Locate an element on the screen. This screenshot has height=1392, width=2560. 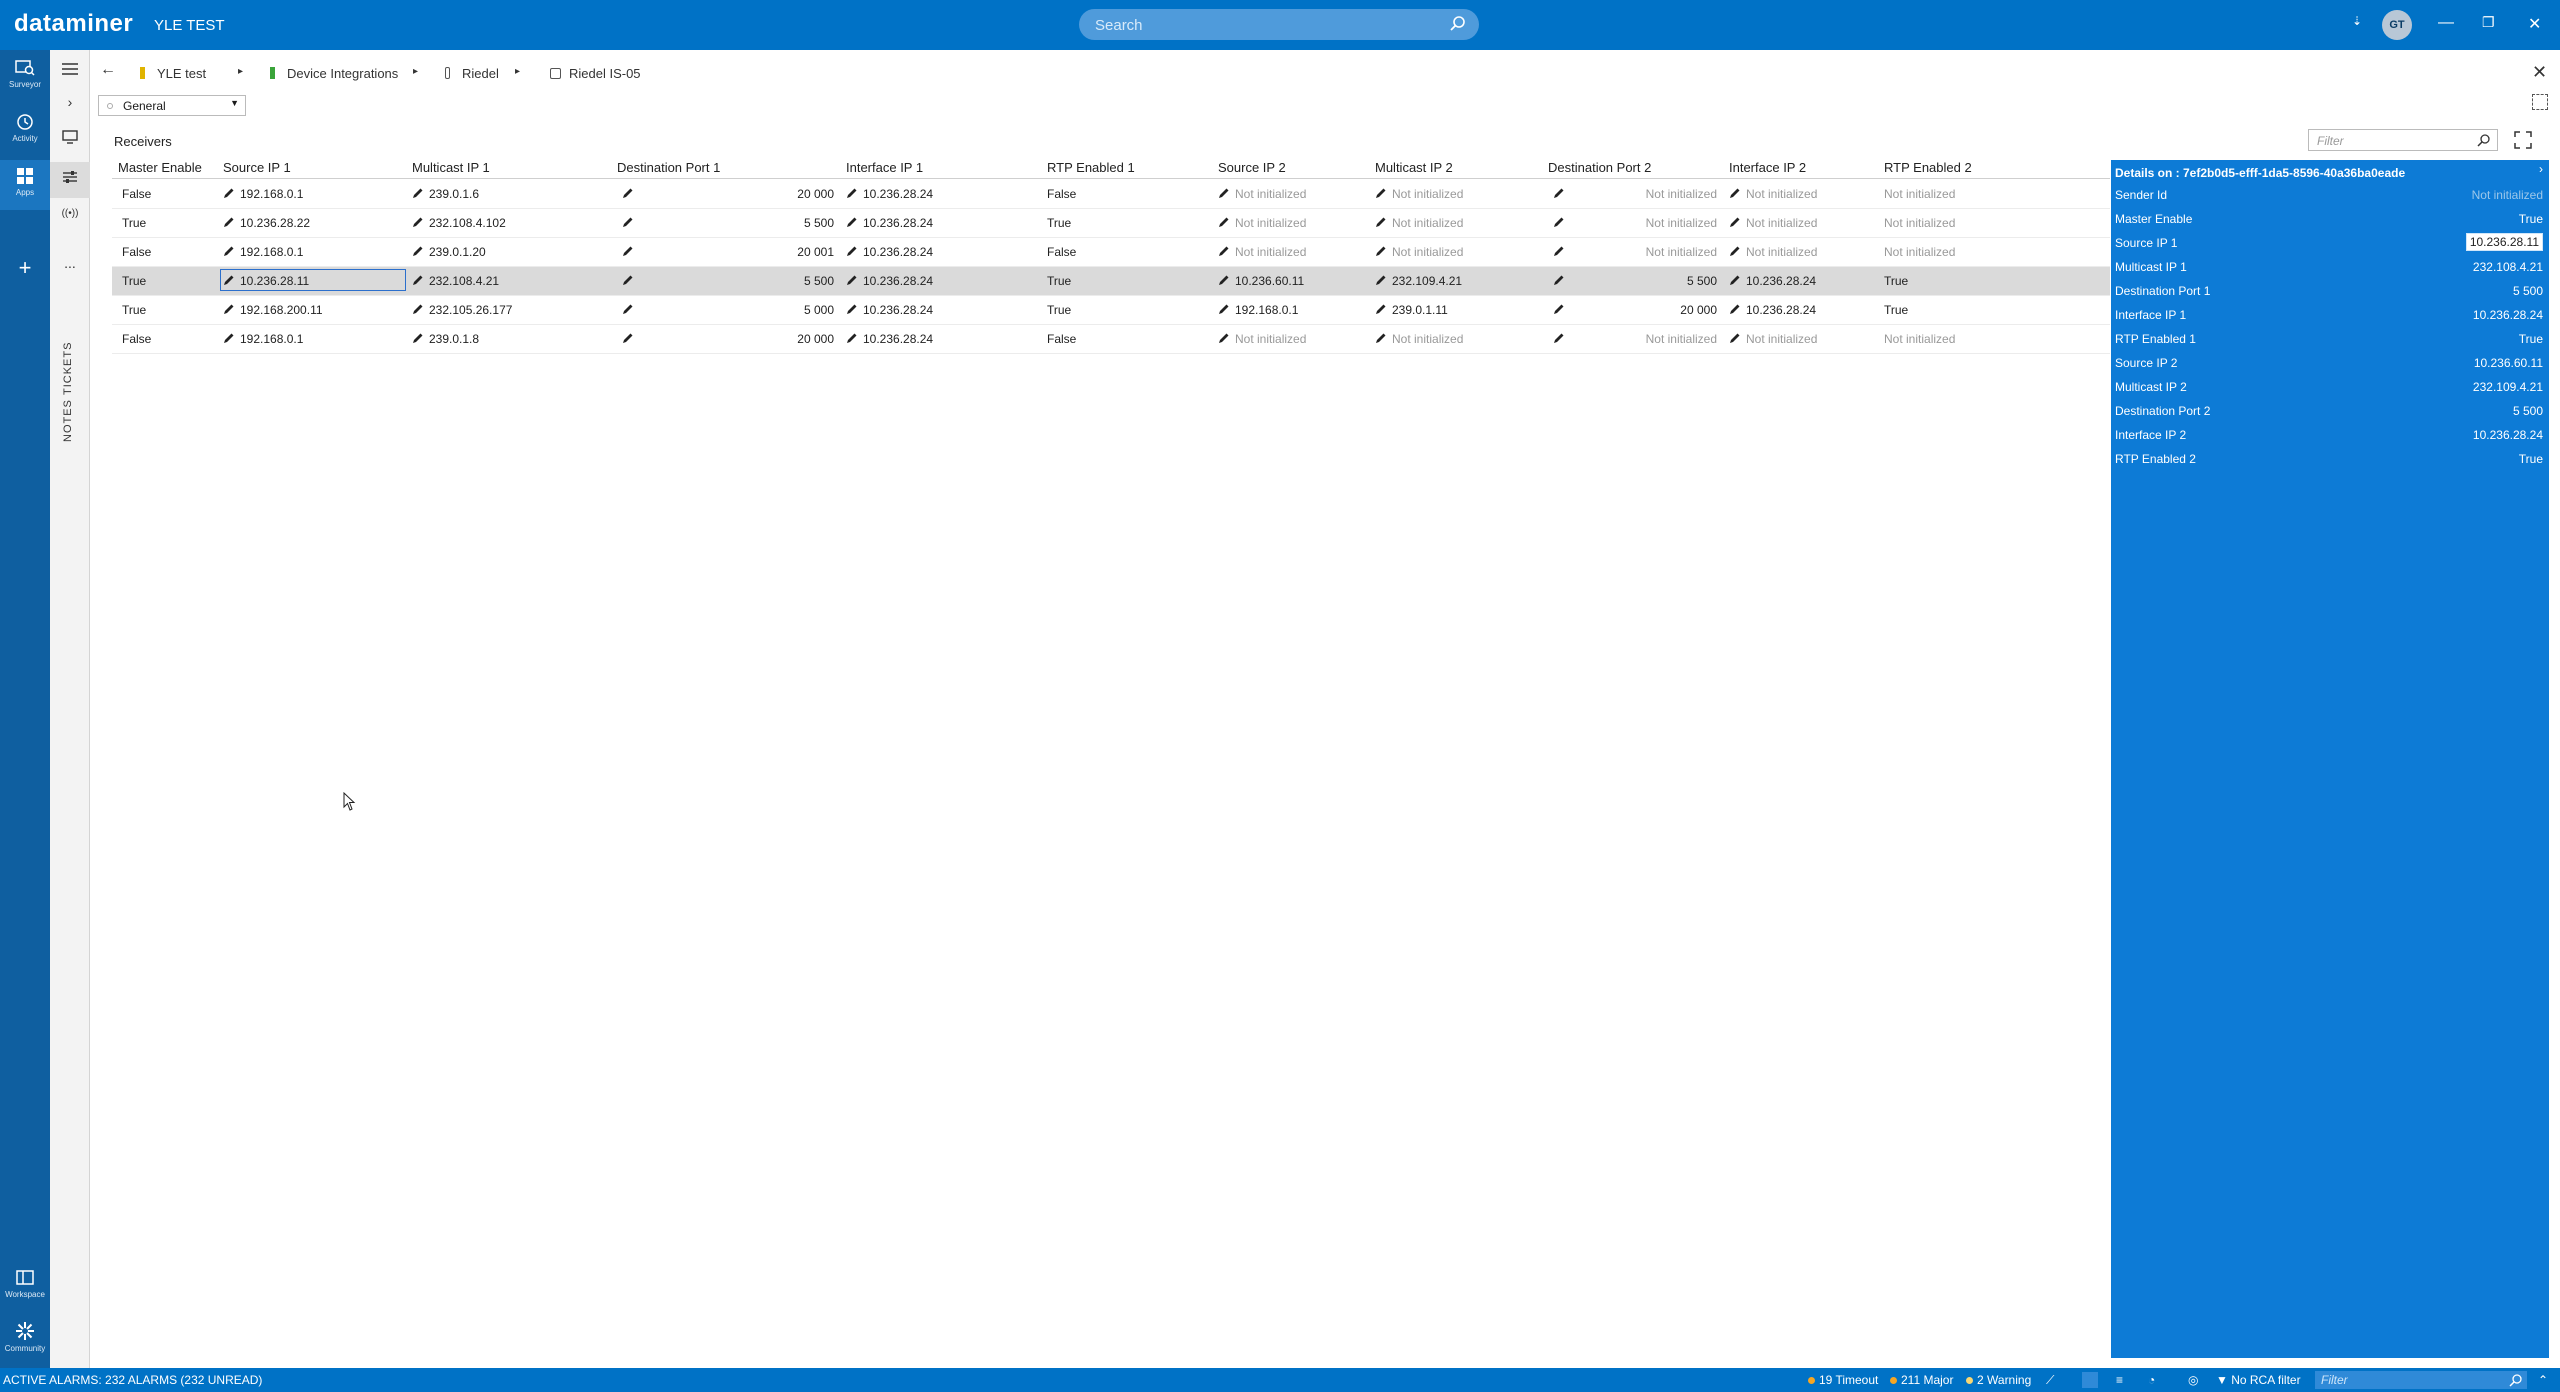
column-header: Source IP 2 is located at coordinates (1252, 167).